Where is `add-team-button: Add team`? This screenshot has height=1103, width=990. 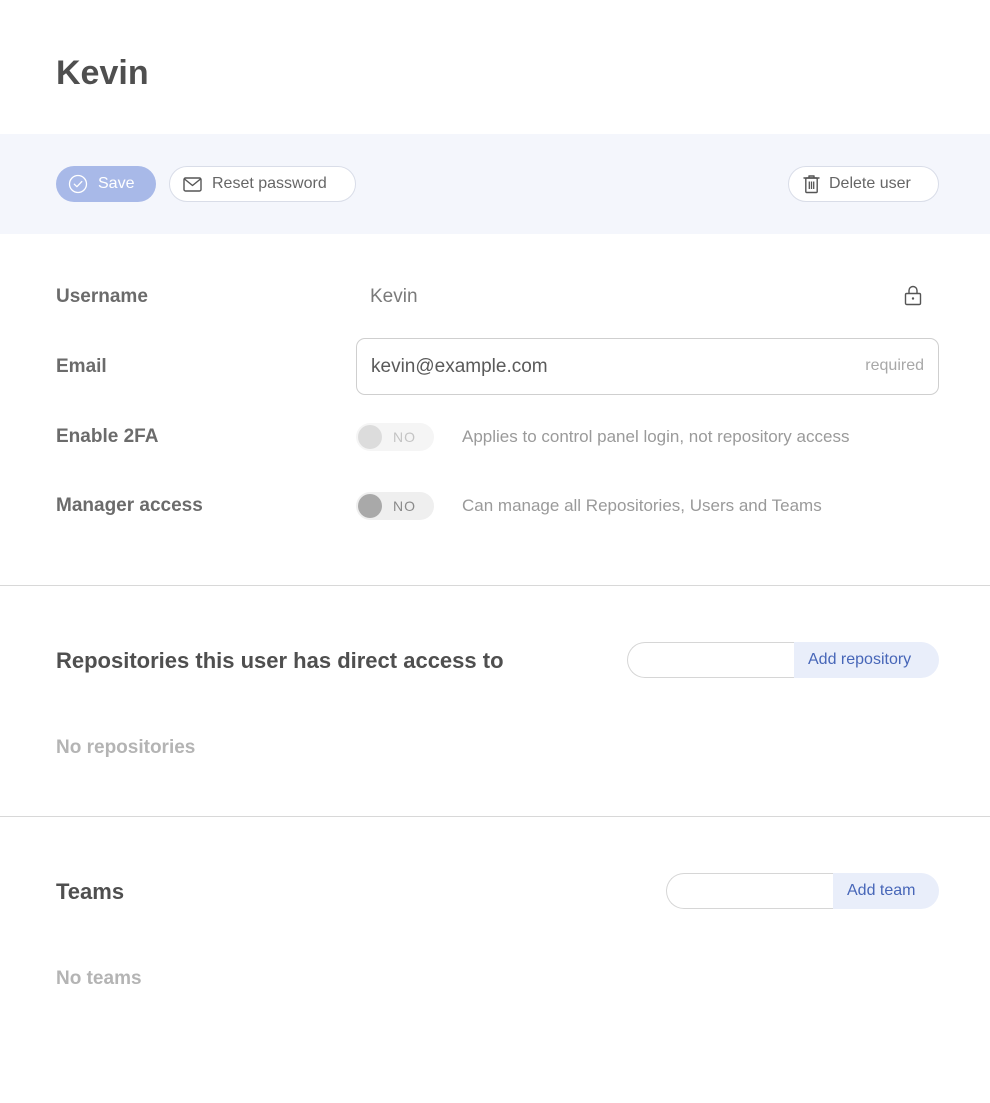 add-team-button: Add team is located at coordinates (886, 891).